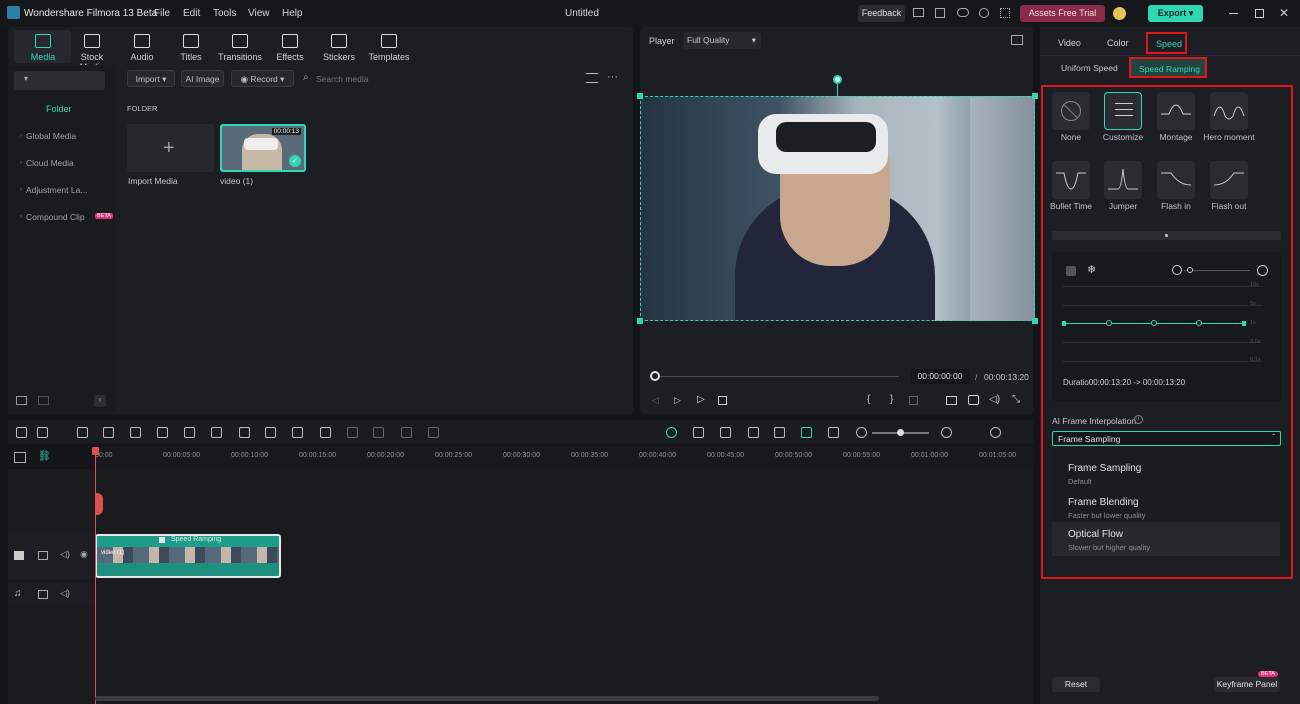 The height and width of the screenshot is (704, 1300). Describe the element at coordinates (913, 400) in the screenshot. I see `insert-icon` at that location.